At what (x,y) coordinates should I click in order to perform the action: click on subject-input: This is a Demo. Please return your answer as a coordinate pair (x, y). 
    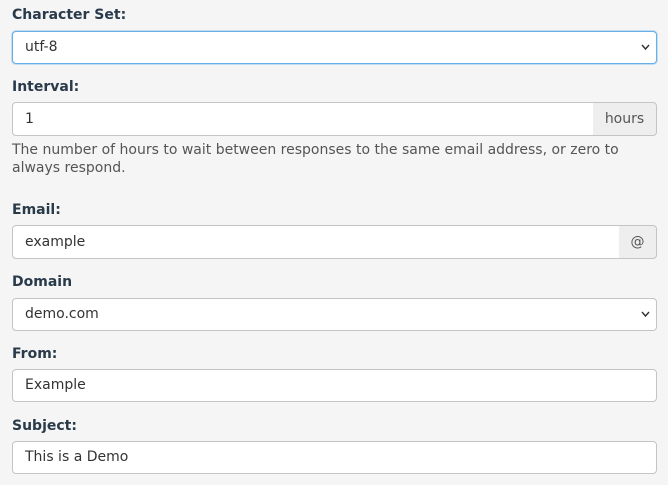
    Looking at the image, I should click on (334, 457).